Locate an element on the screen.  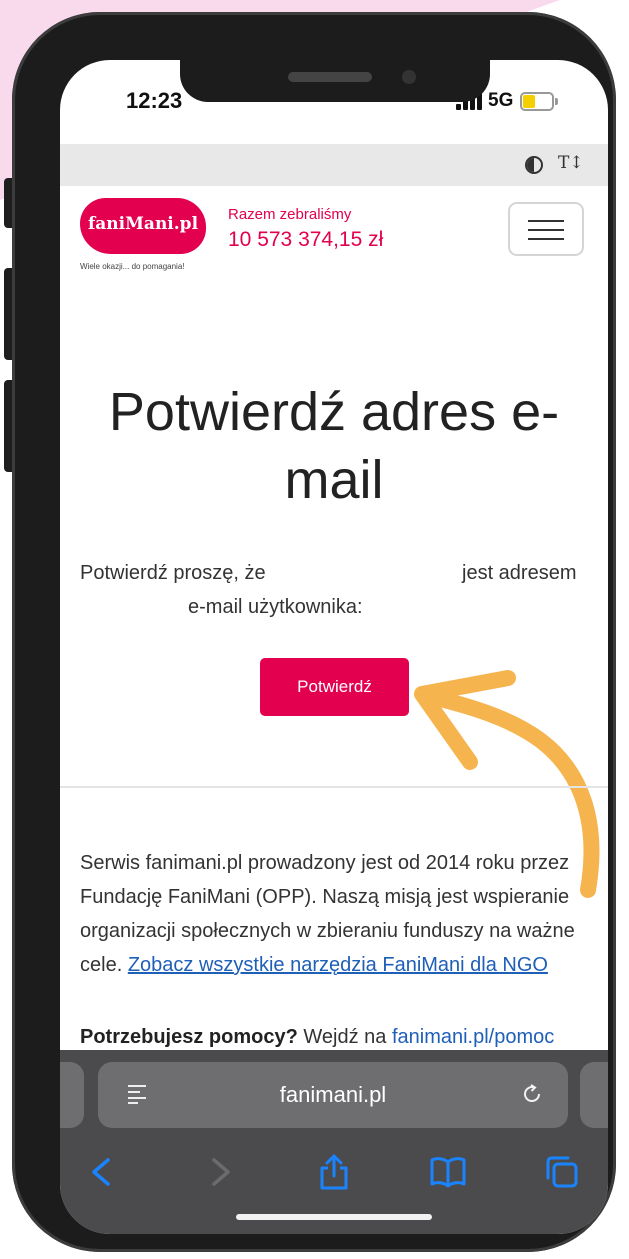
help-text: Wejdź na is located at coordinates (345, 1037).